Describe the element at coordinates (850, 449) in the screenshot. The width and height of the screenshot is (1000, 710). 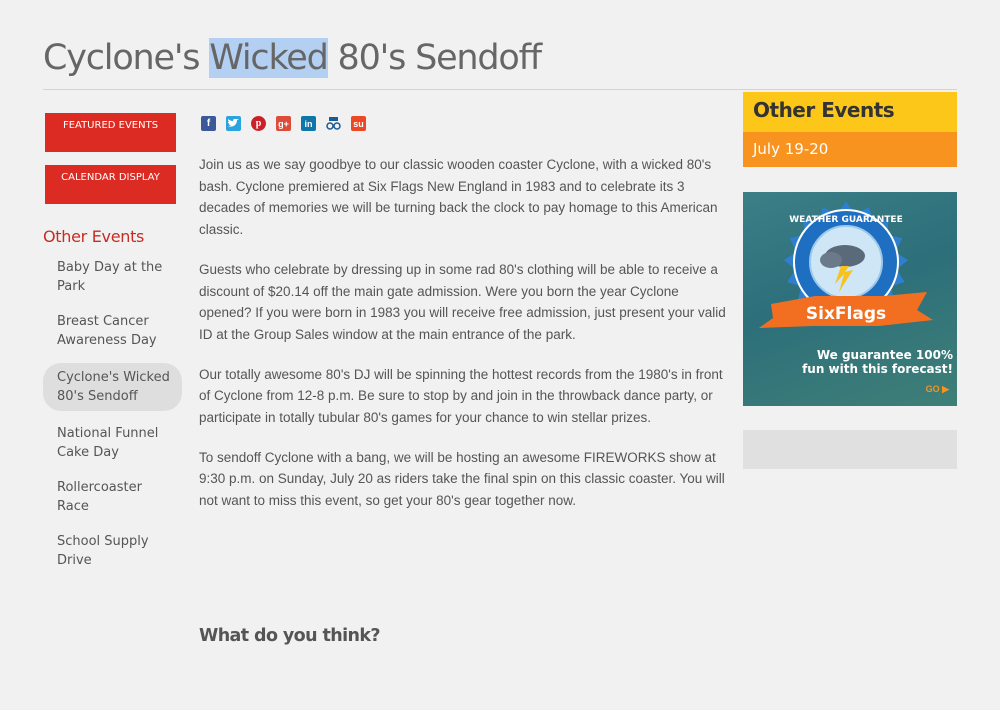
I see `empty-widget-box` at that location.